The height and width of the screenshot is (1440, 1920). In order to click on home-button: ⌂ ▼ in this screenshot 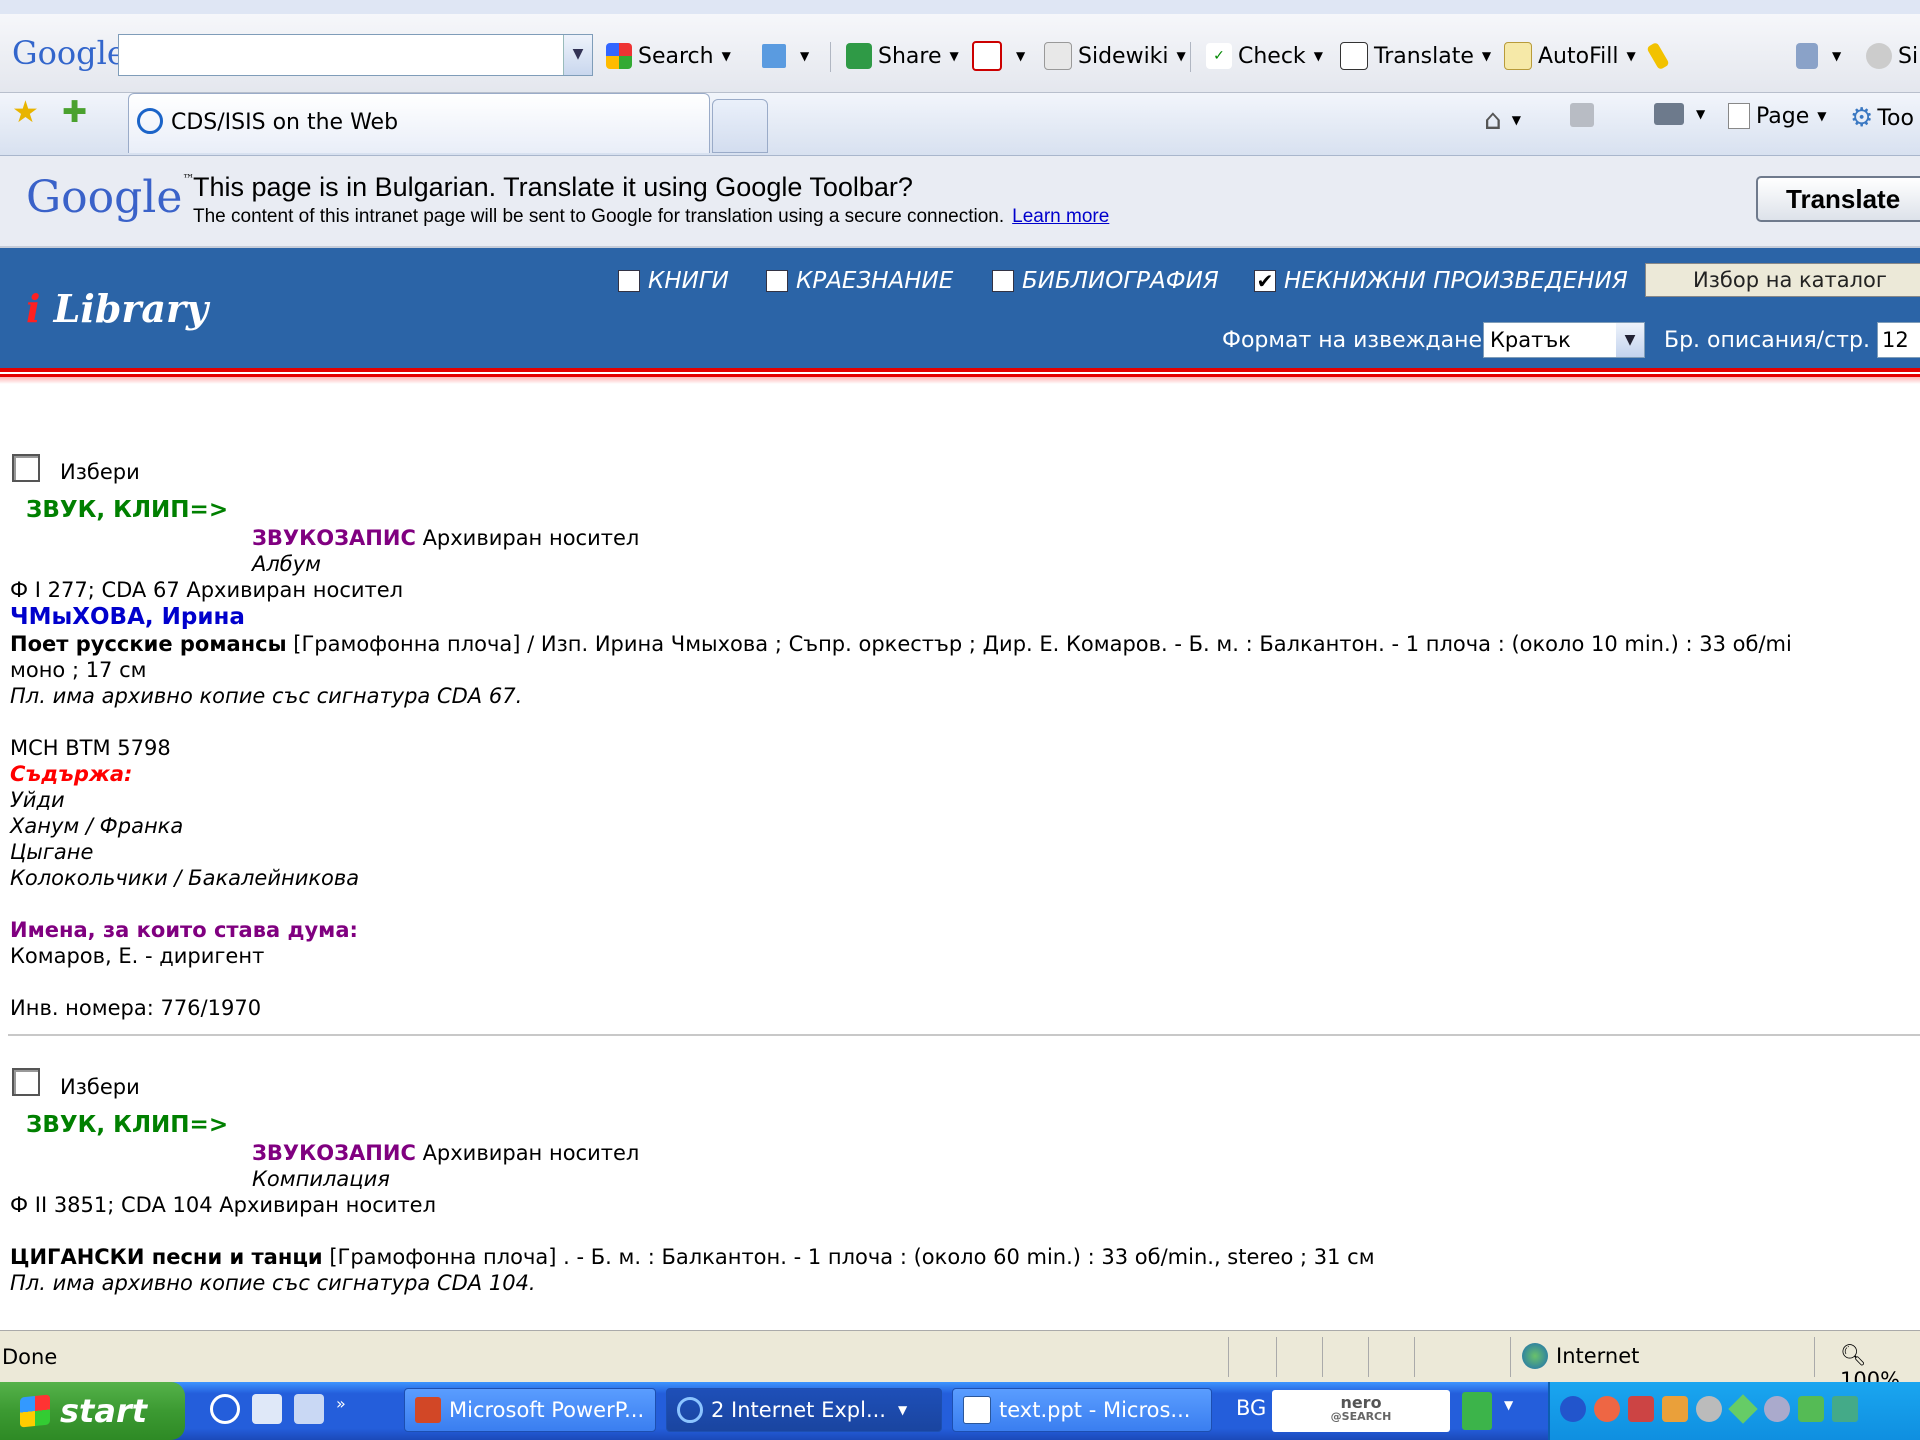, I will do `click(1502, 119)`.